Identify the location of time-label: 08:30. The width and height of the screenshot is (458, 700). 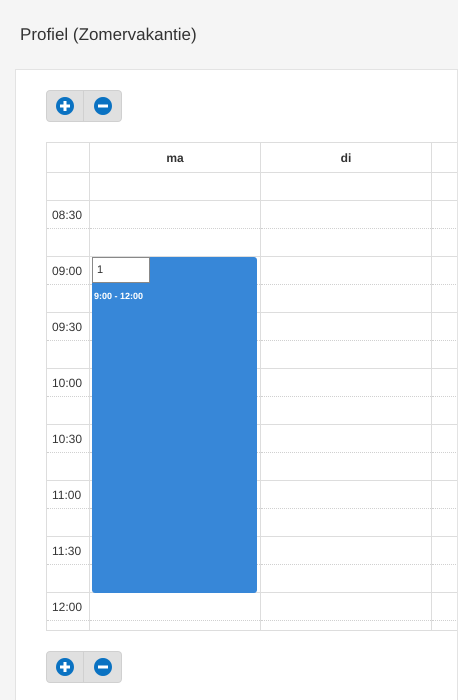
(67, 215).